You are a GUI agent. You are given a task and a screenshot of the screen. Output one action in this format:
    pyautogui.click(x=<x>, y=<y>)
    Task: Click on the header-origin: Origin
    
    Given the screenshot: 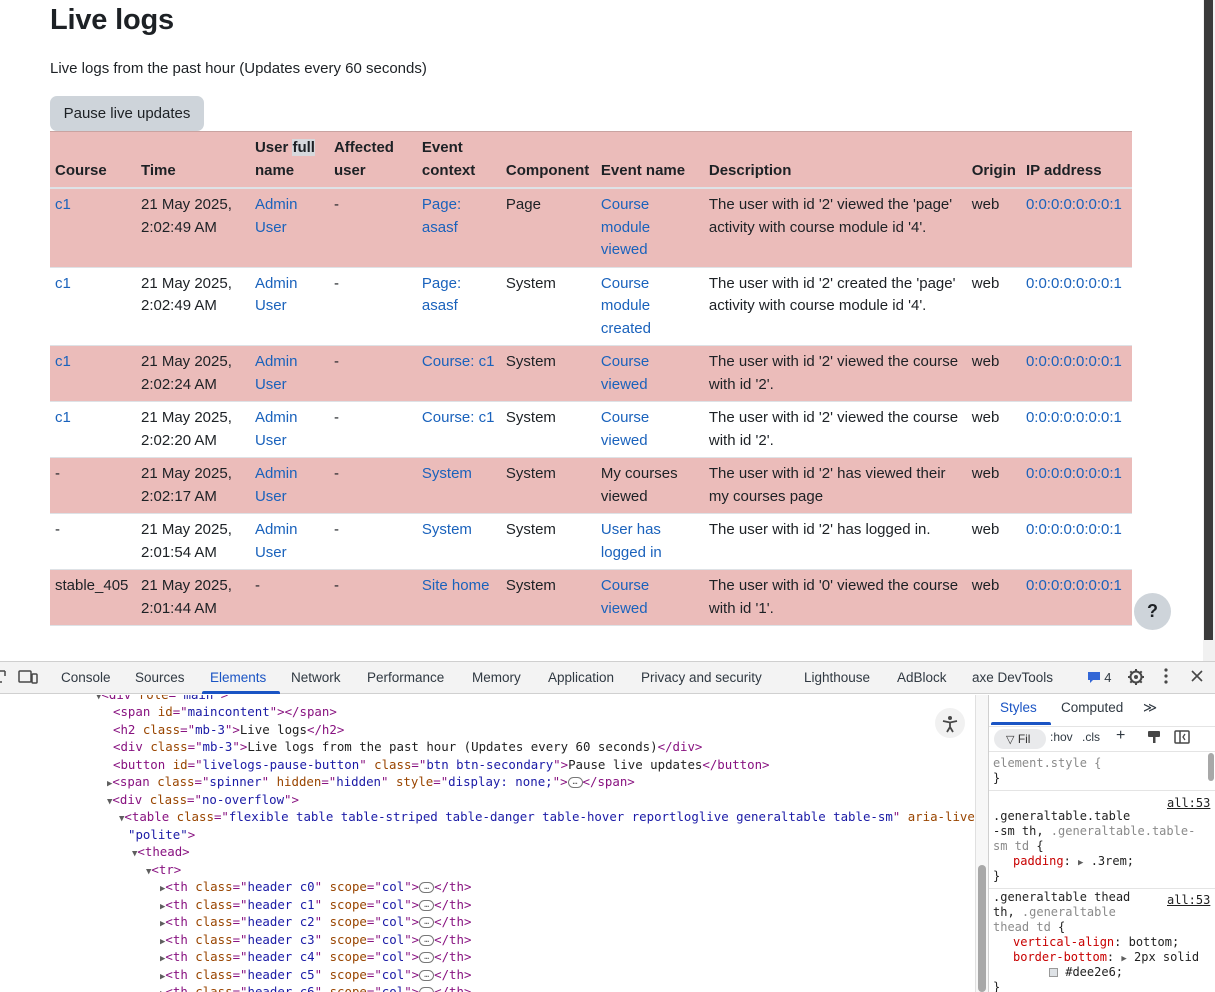 What is the action you would take?
    pyautogui.click(x=994, y=160)
    